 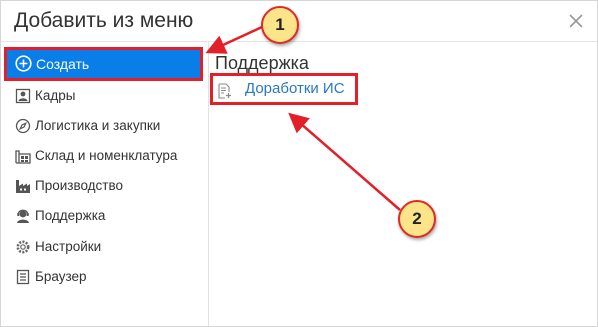 I want to click on add-document-icon, so click(x=224, y=91).